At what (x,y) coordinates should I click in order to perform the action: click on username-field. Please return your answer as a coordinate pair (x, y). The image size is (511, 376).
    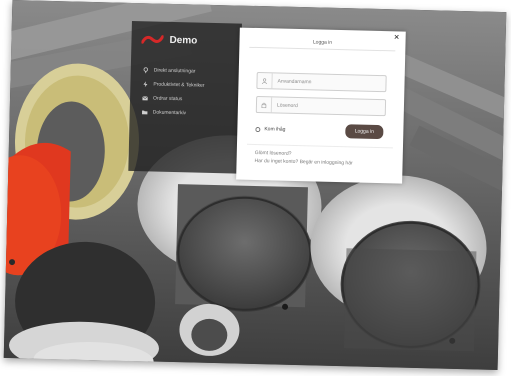
    Looking at the image, I should click on (321, 82).